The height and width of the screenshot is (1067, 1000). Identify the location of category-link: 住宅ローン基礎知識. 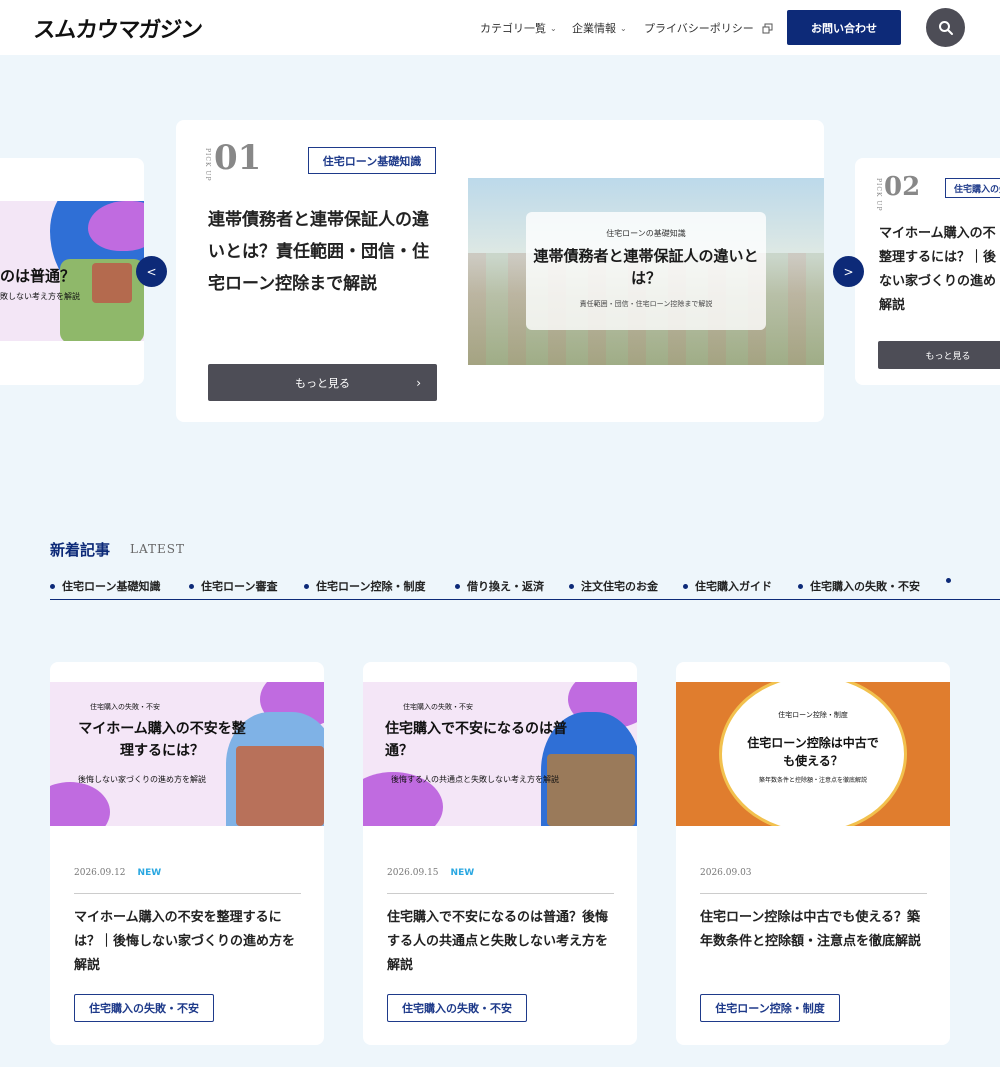
(105, 586).